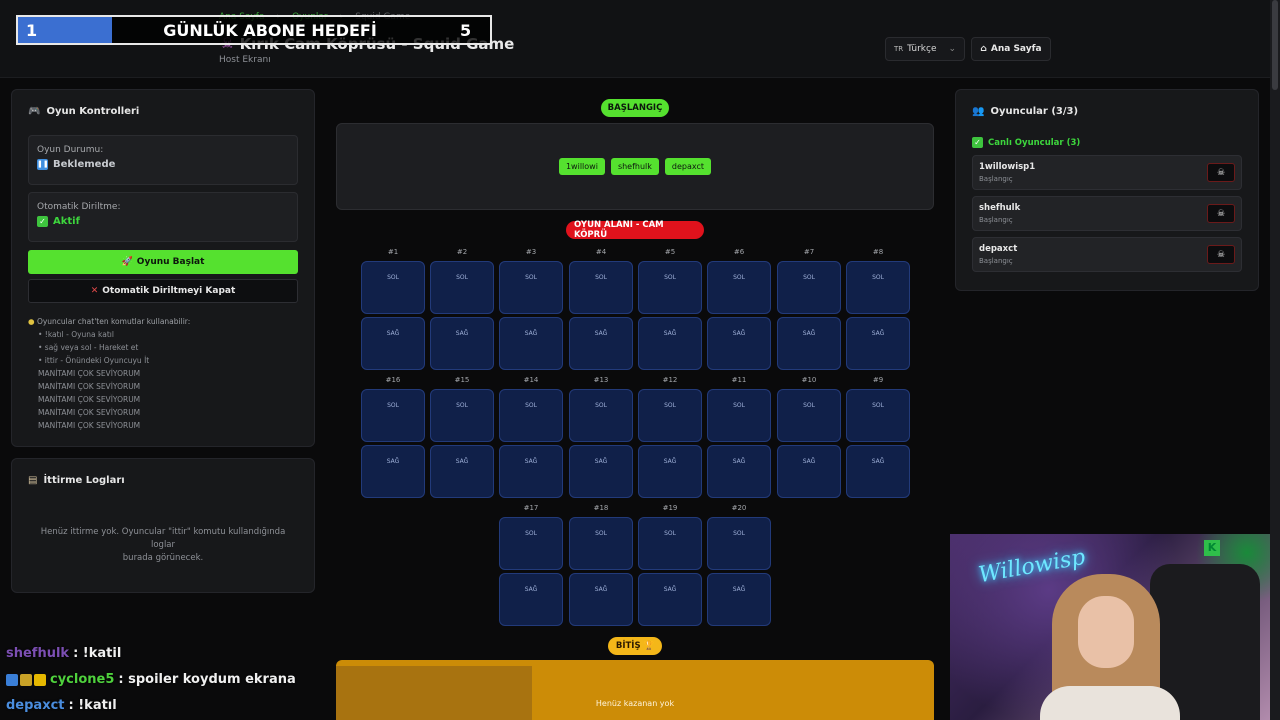  I want to click on house-icon: ⌂, so click(983, 49).